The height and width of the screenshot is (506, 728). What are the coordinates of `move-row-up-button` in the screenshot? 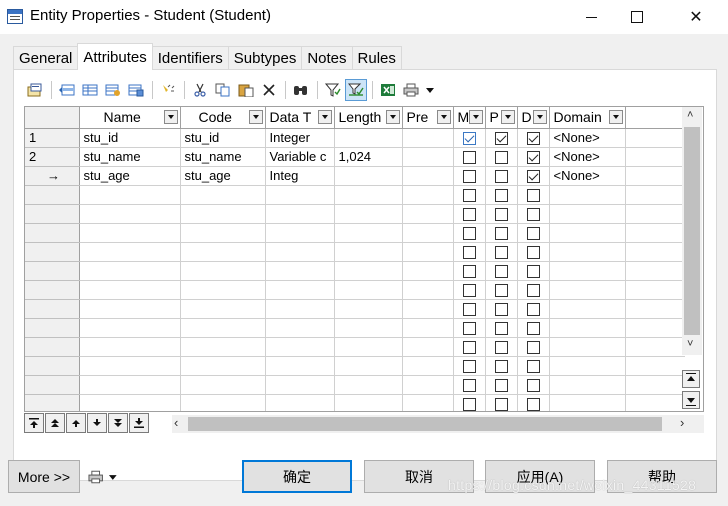 It's located at (691, 379).